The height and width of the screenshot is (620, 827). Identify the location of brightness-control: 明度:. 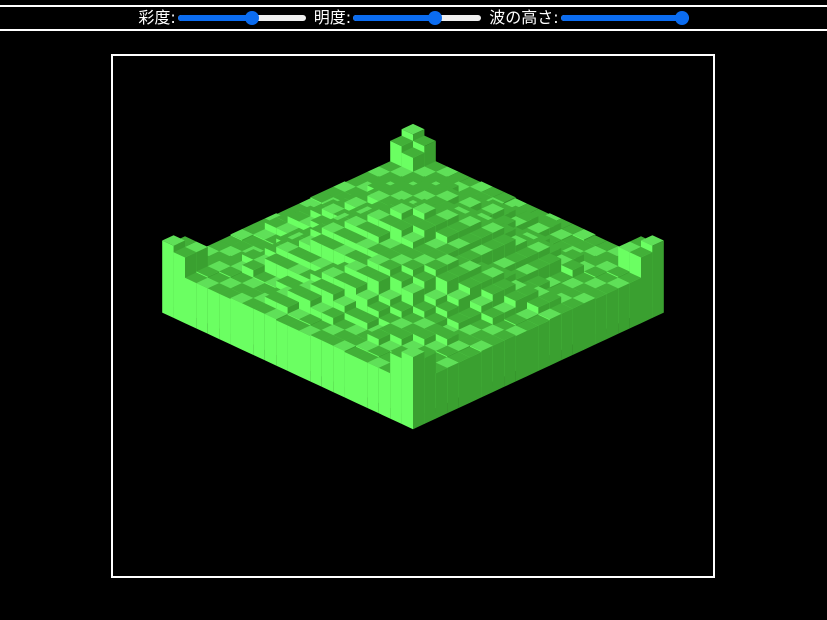
(397, 17).